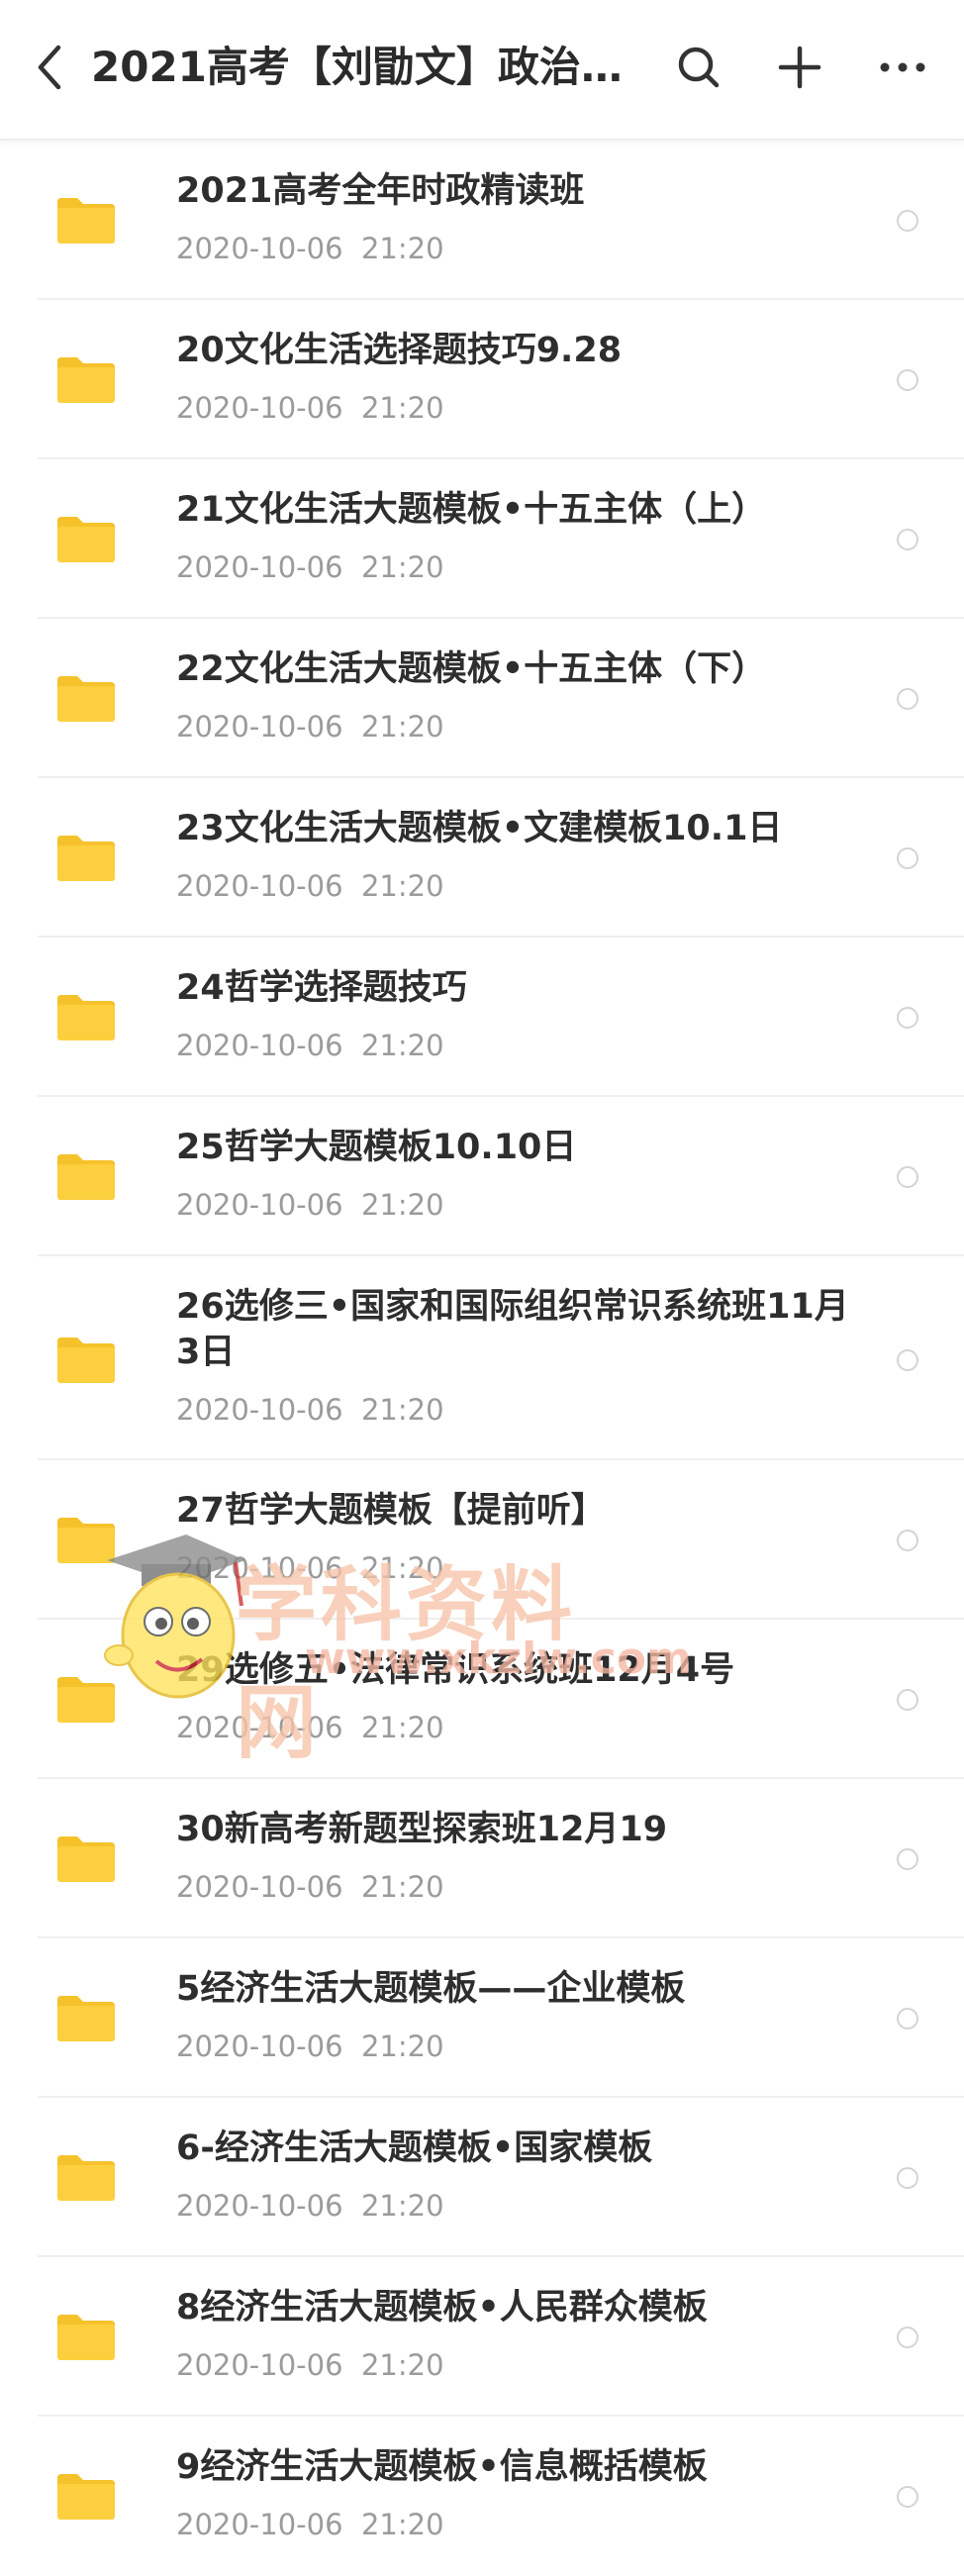 This screenshot has width=964, height=2576. I want to click on list-item: 24哲学选择题技巧 2020-10-06 21:20, so click(482, 1017).